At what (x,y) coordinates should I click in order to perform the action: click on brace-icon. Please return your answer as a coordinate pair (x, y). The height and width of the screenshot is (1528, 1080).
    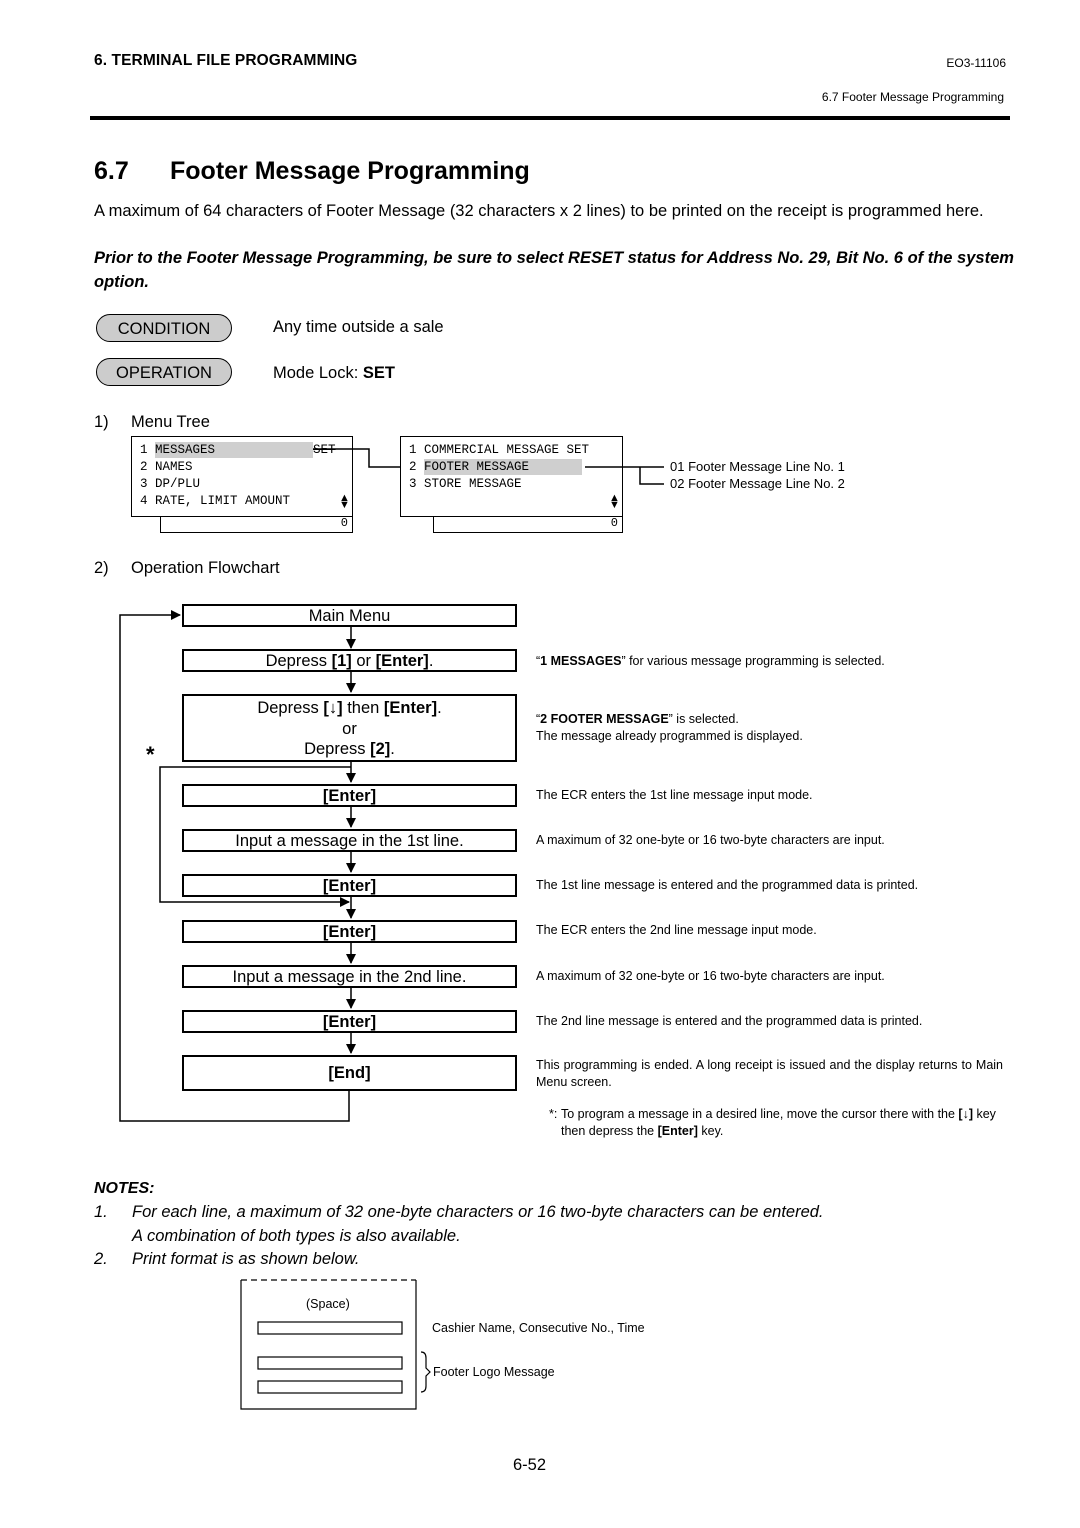
    Looking at the image, I should click on (425, 1372).